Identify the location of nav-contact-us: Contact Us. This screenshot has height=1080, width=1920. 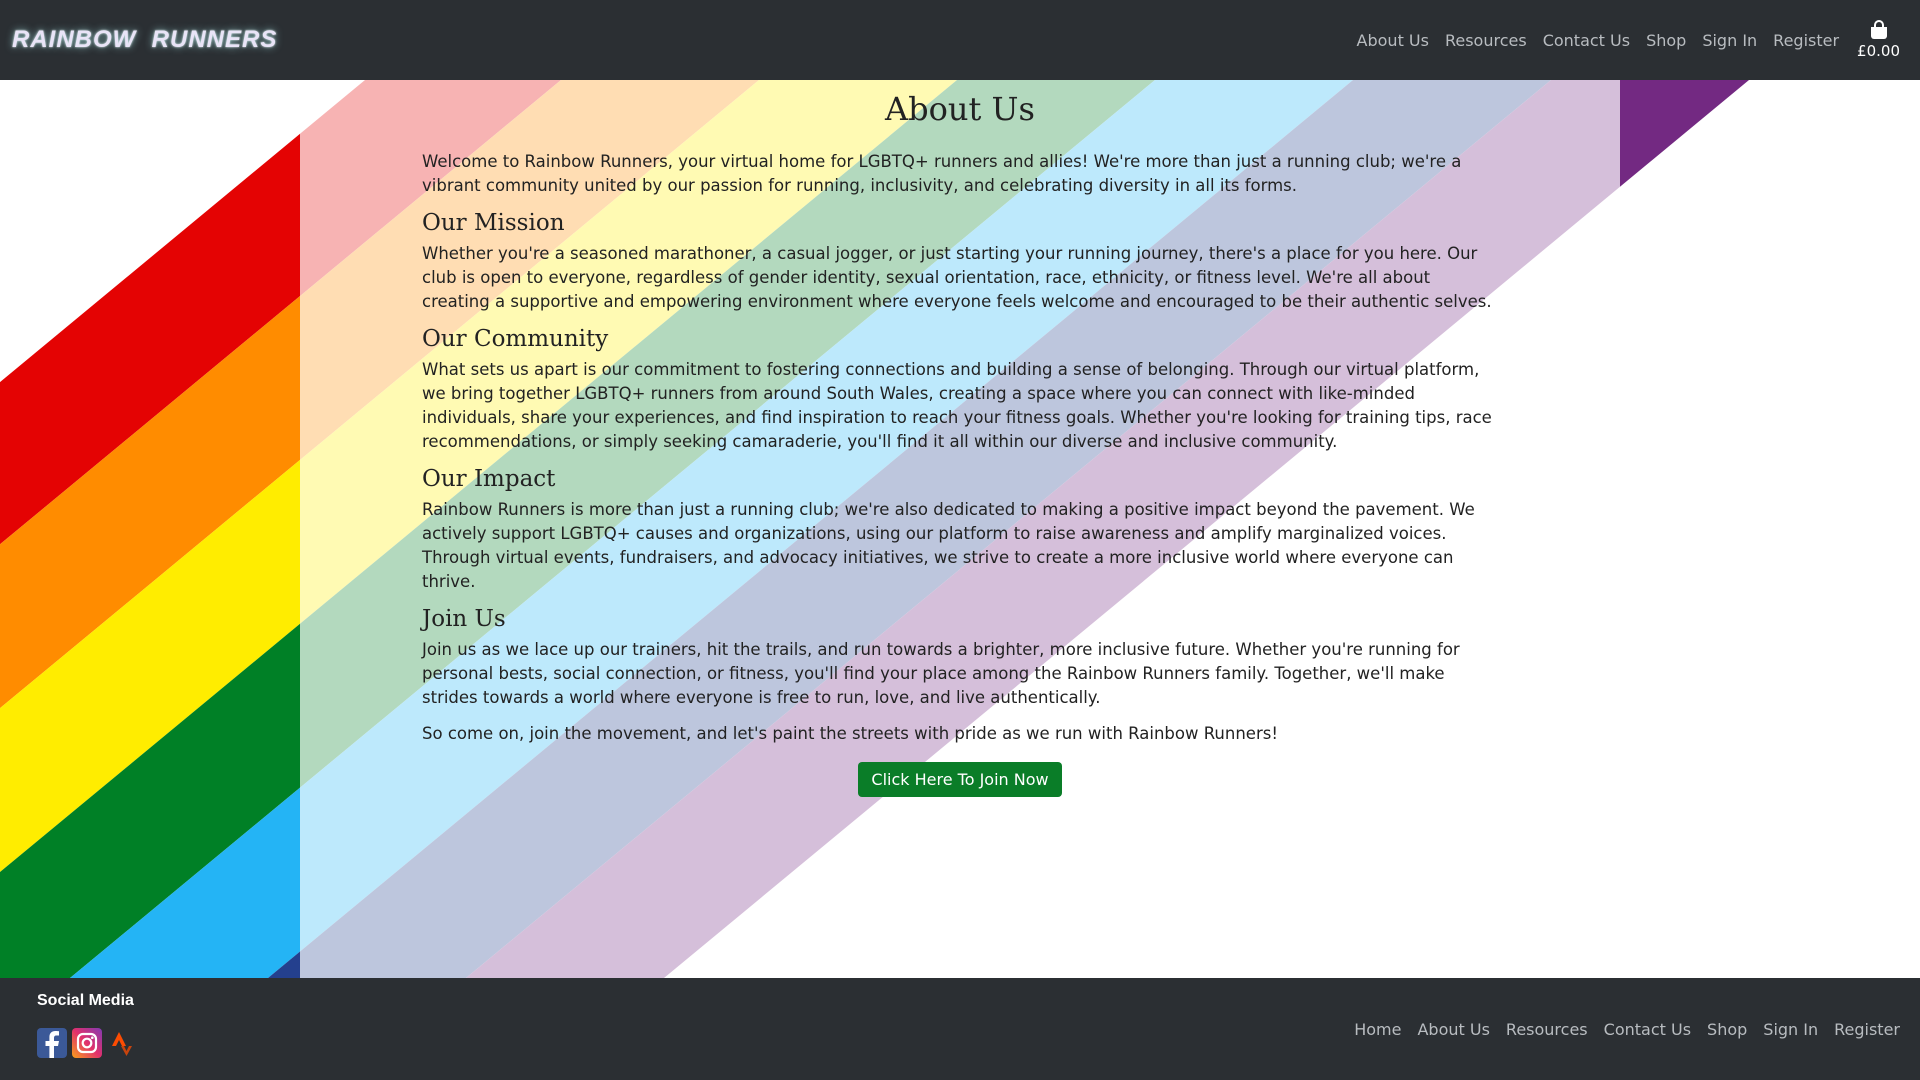
(1586, 40).